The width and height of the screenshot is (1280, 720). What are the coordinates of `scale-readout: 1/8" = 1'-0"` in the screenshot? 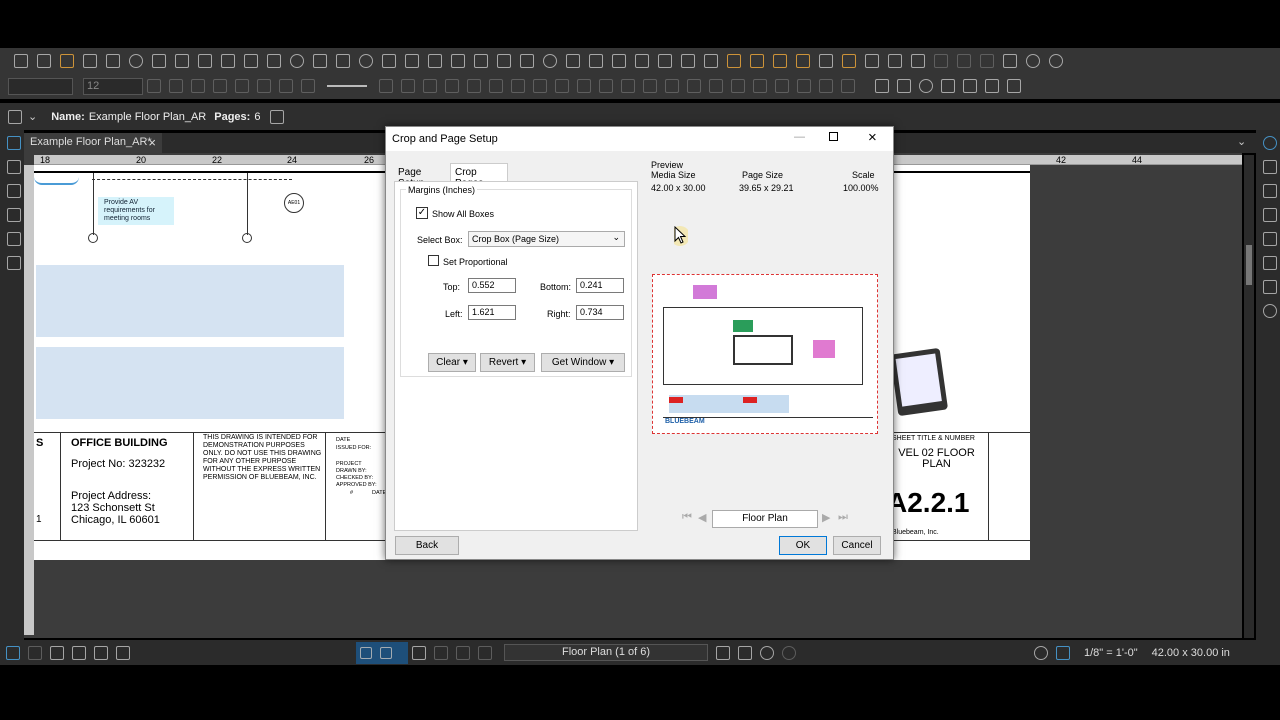 It's located at (1111, 653).